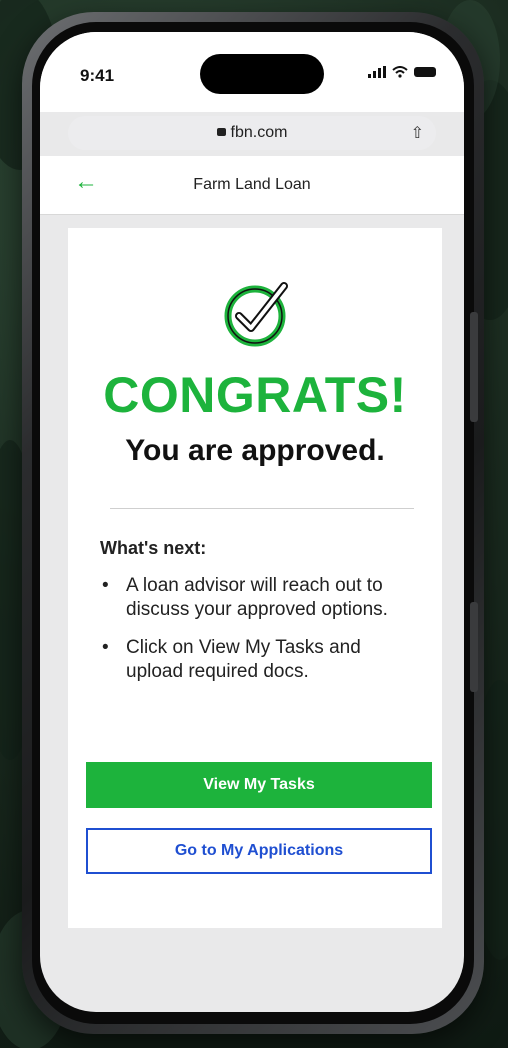 Image resolution: width=508 pixels, height=1048 pixels. What do you see at coordinates (97, 75) in the screenshot?
I see `status-time: 9:41` at bounding box center [97, 75].